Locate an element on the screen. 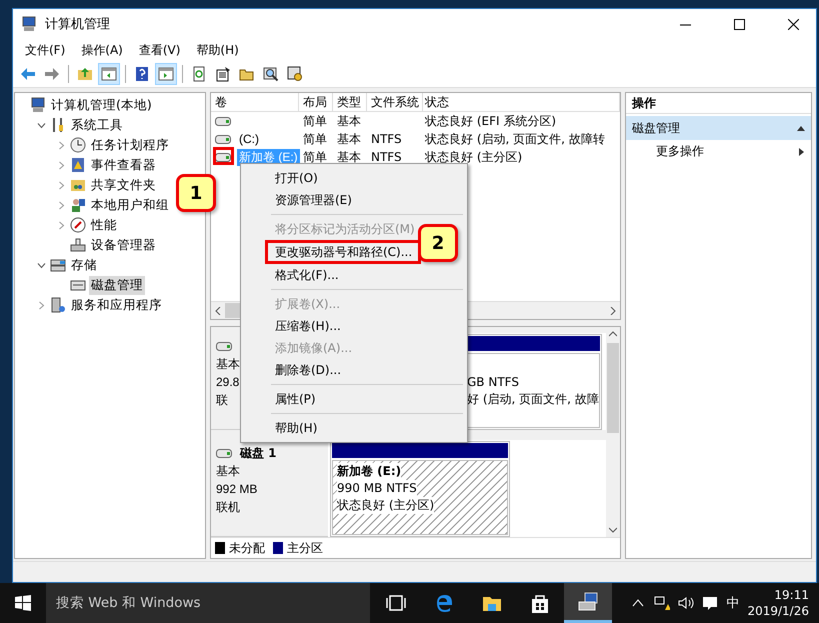 The width and height of the screenshot is (819, 623). tree-item: 性能 is located at coordinates (104, 225).